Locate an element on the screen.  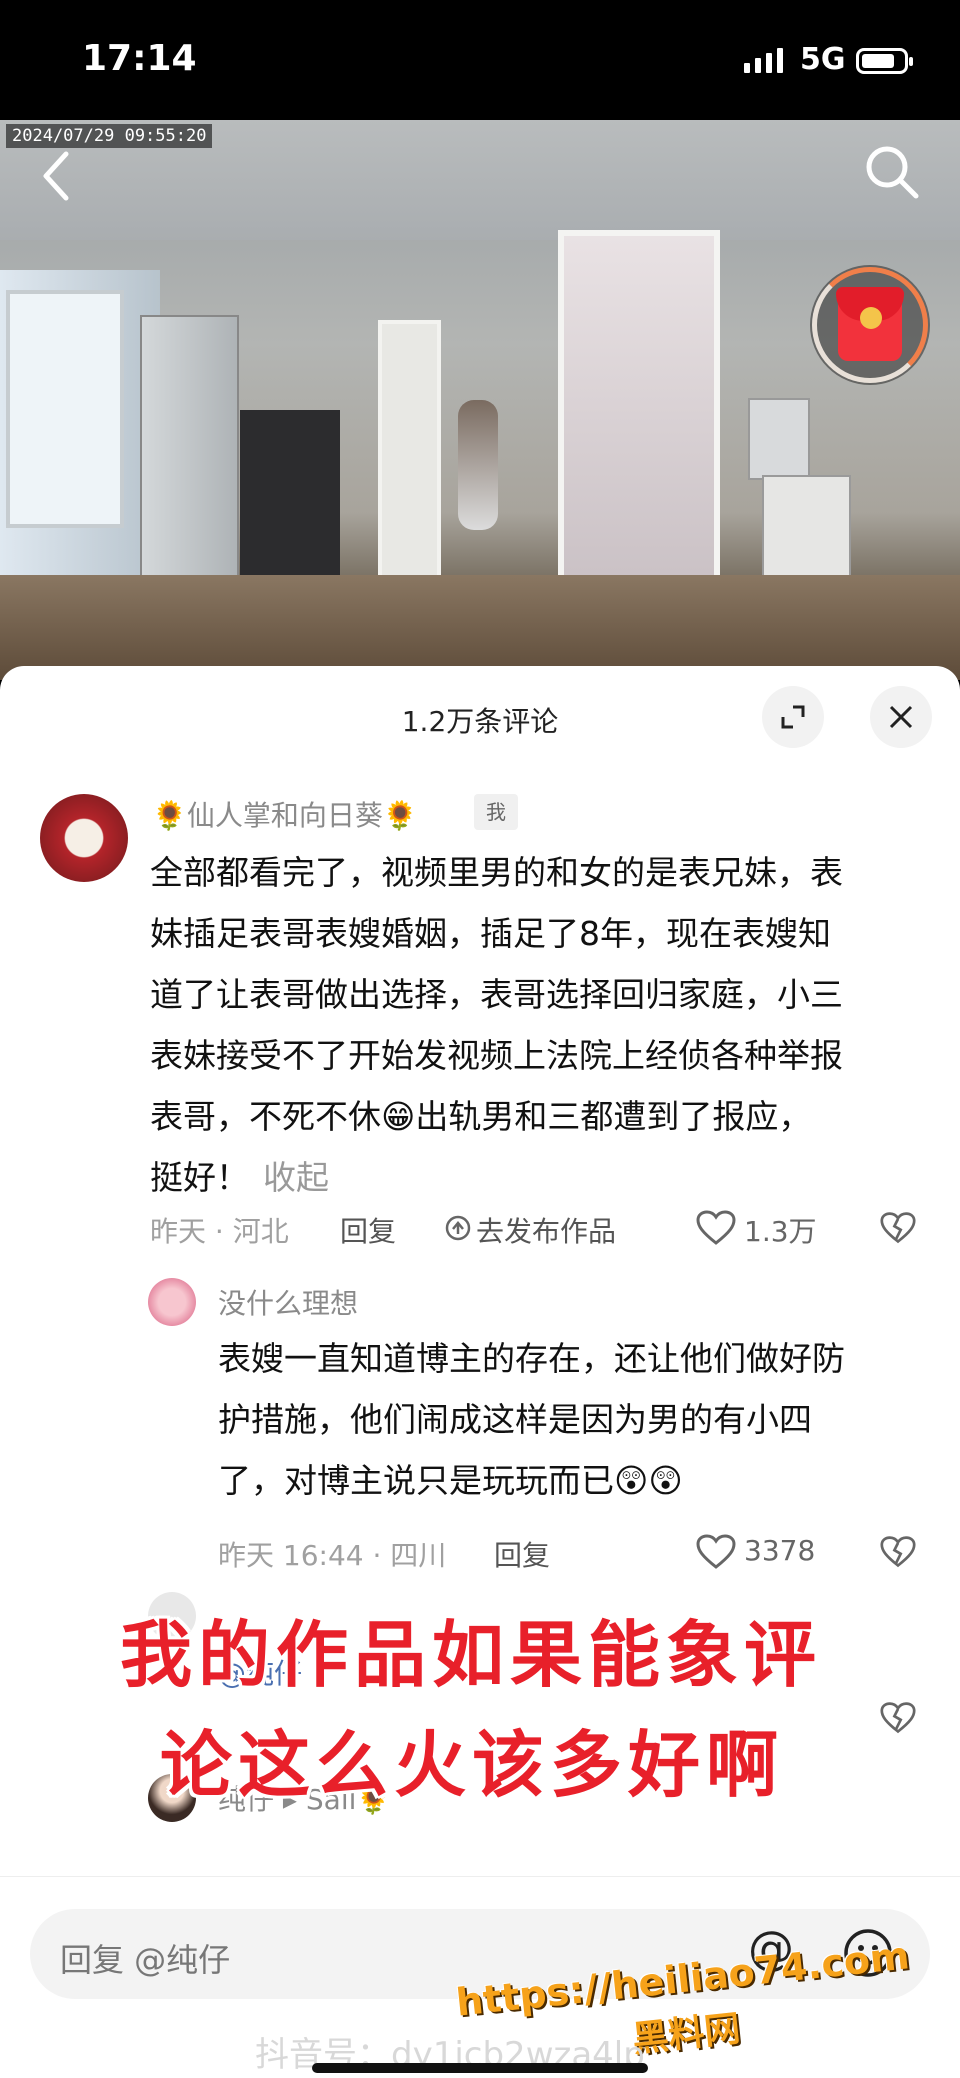
close-icon is located at coordinates (901, 717).